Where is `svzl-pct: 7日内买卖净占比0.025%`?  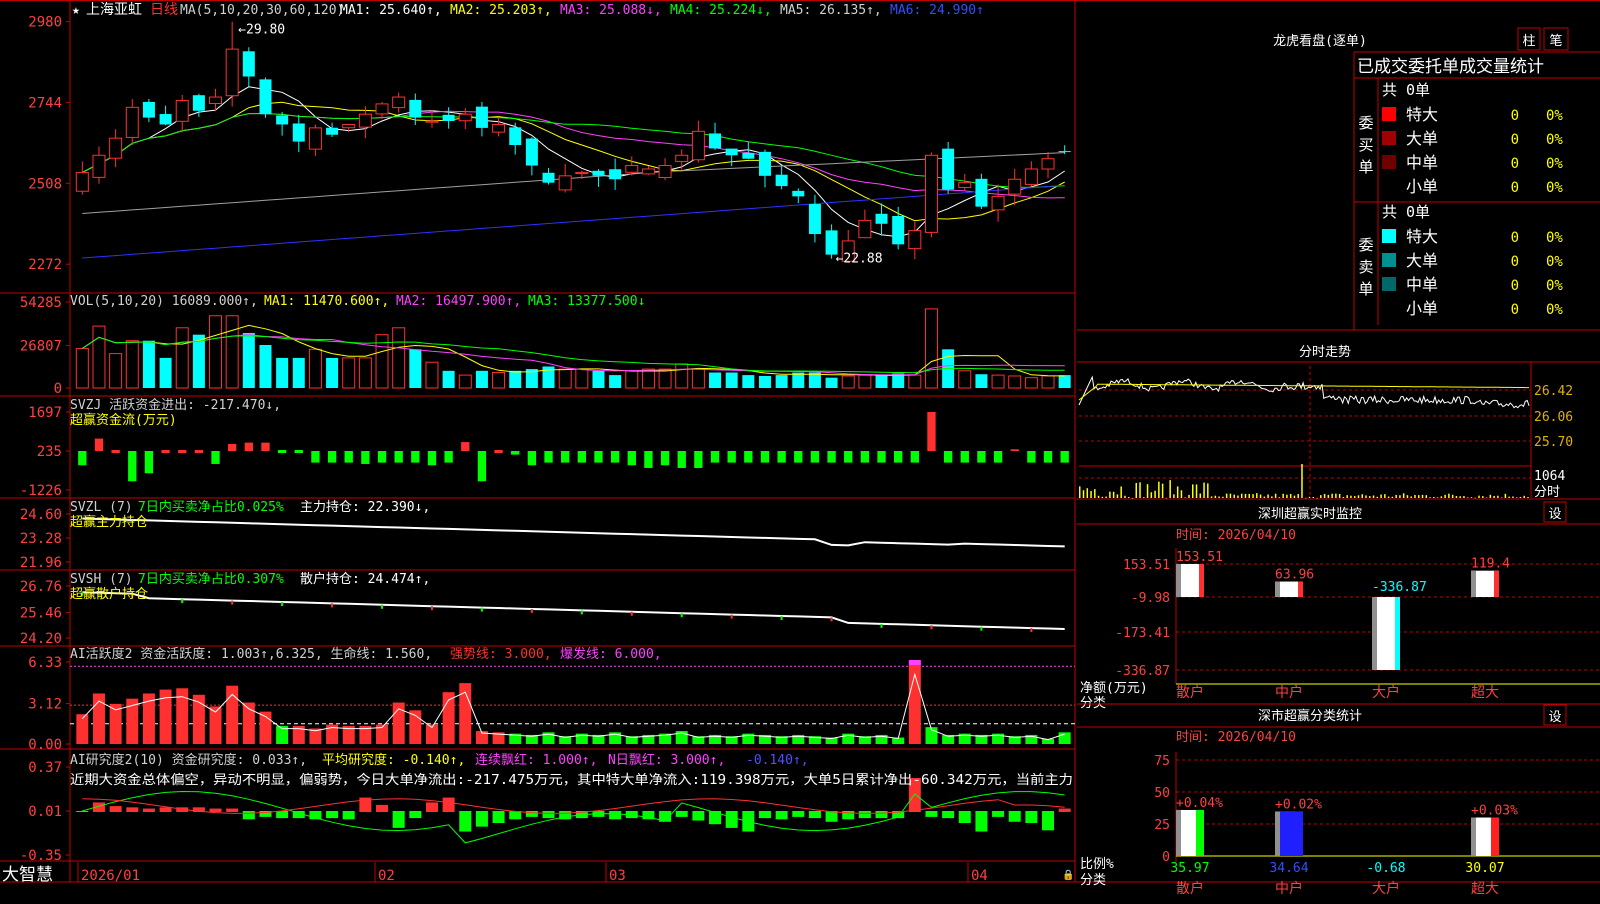 svzl-pct: 7日内买卖净占比0.025% is located at coordinates (211, 507).